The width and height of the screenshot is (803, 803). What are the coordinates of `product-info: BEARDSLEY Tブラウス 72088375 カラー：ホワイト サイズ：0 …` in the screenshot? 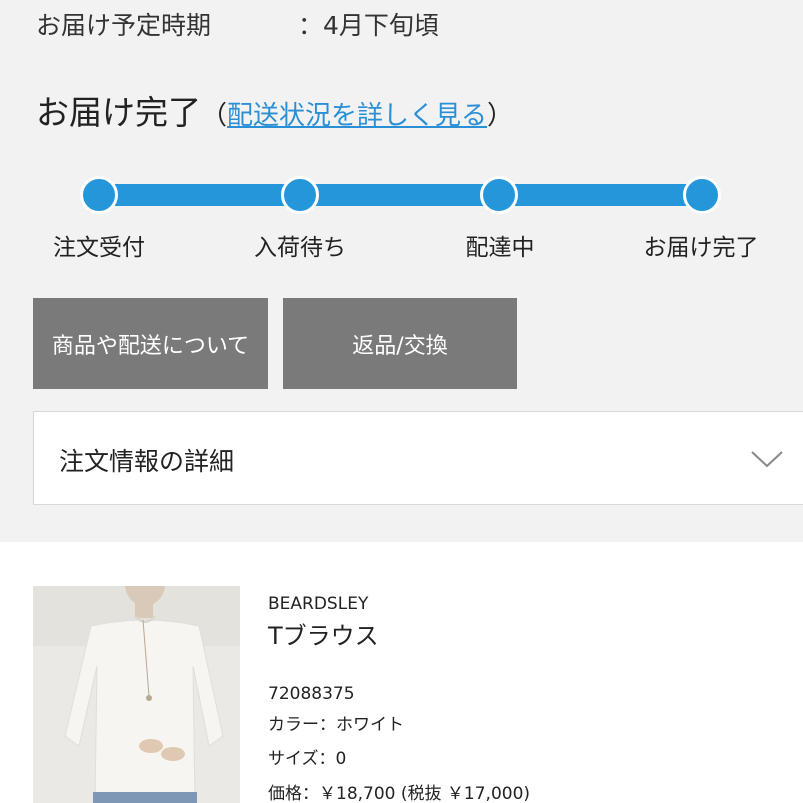 It's located at (399, 698).